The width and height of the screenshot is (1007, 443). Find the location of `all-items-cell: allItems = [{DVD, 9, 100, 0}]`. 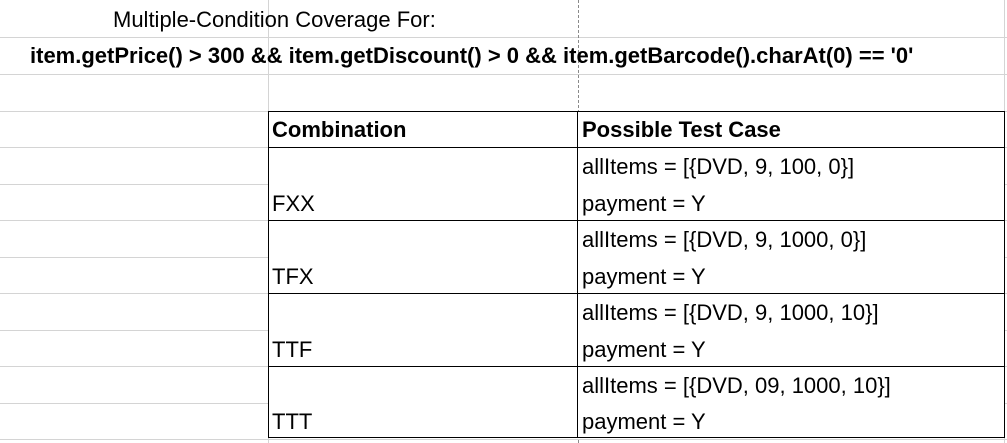

all-items-cell: allItems = [{DVD, 9, 100, 0}] is located at coordinates (718, 167).